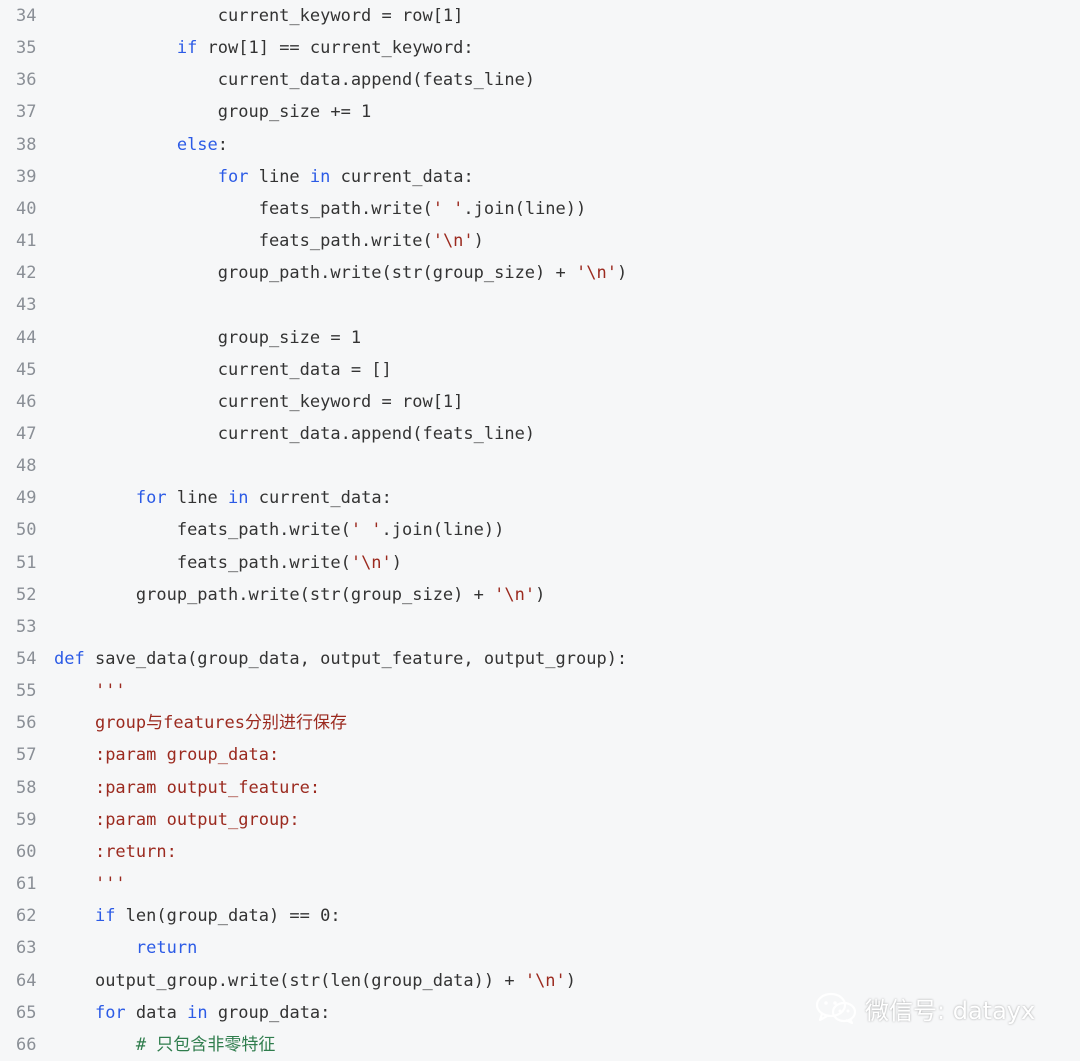 Image resolution: width=1080 pixels, height=1061 pixels. I want to click on code-line: 56 group与features分别进行保存, so click(540, 723).